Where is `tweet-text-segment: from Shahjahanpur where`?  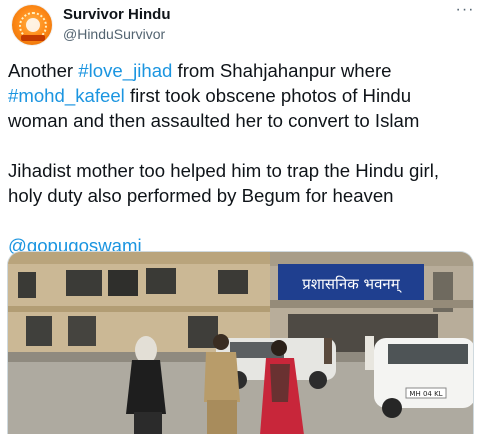 tweet-text-segment: from Shahjahanpur where is located at coordinates (282, 70).